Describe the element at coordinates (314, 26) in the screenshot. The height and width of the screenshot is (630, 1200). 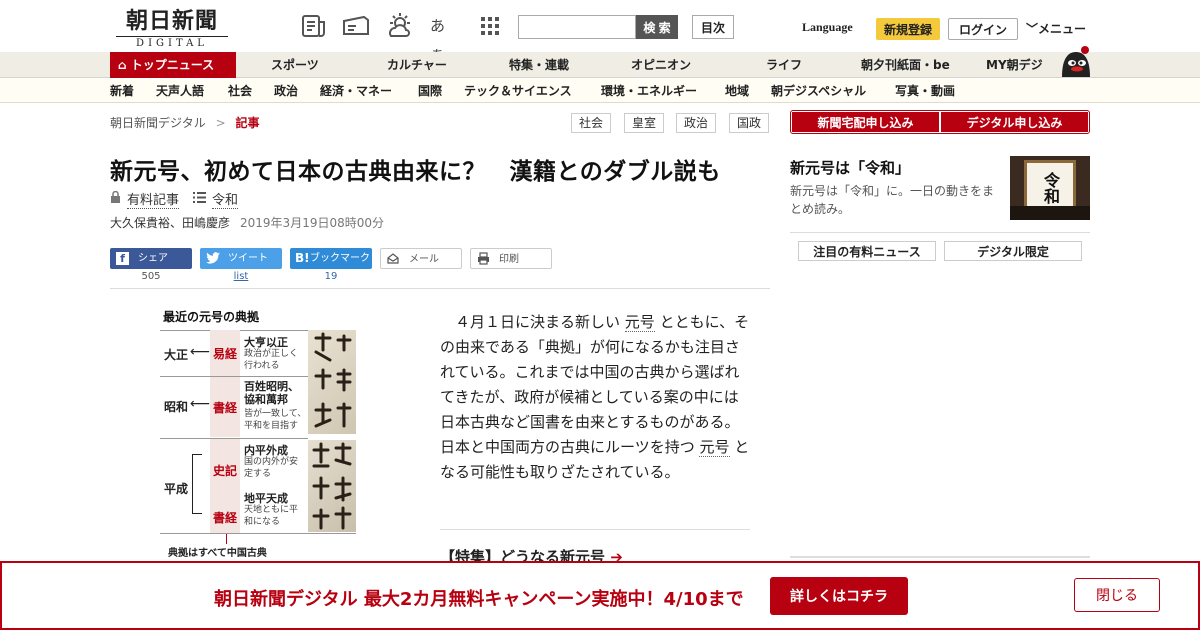
I see `newspaper-icon` at that location.